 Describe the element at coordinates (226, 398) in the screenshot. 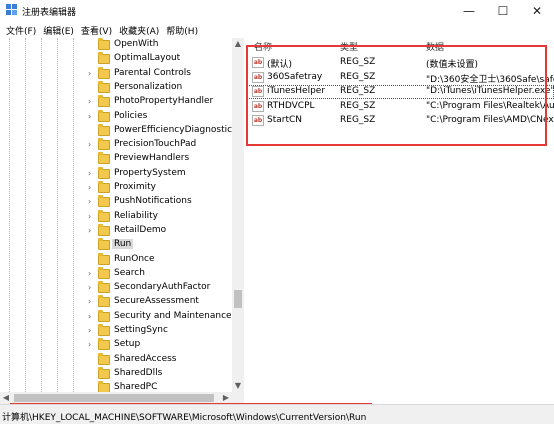

I see `scroll-right-icon: ▶` at that location.